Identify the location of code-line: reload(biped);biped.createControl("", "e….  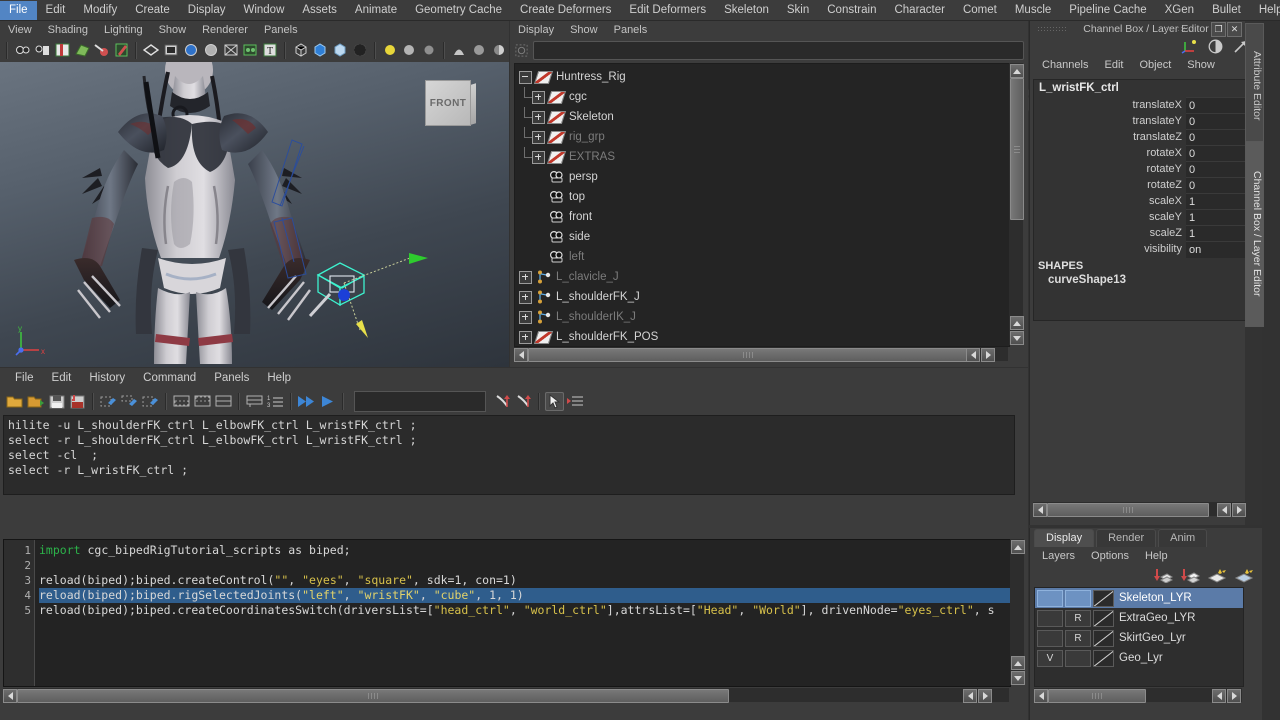
(524, 580).